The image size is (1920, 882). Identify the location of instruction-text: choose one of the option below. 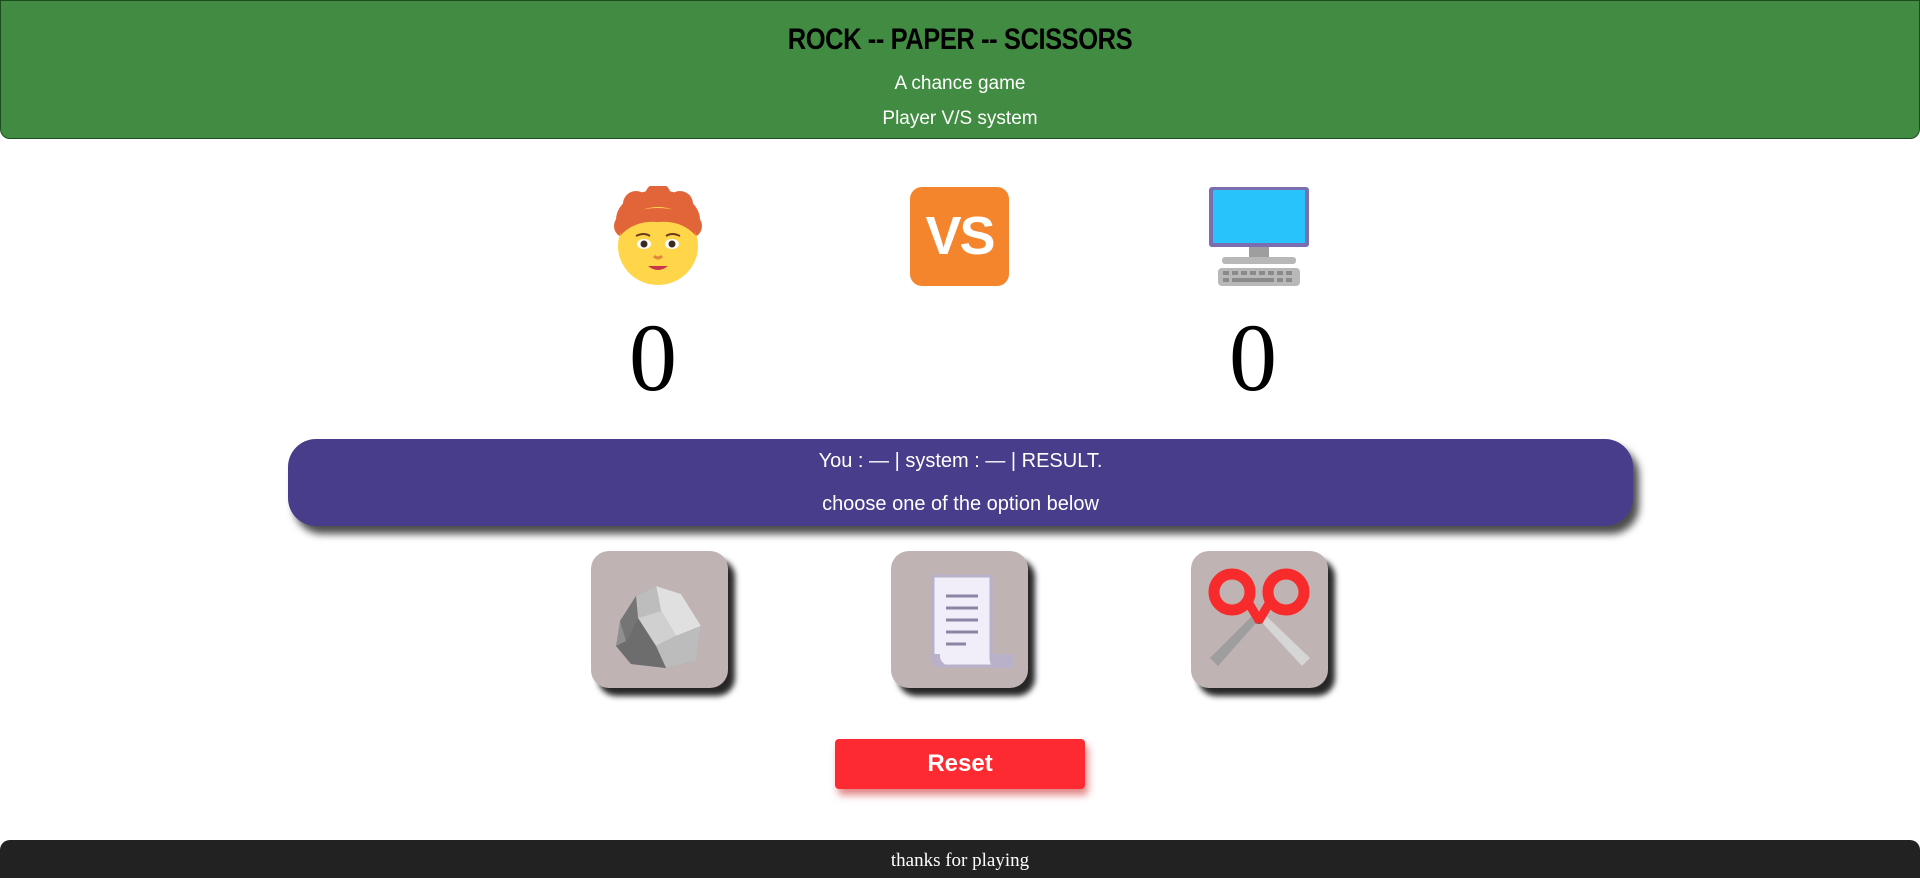
(960, 504).